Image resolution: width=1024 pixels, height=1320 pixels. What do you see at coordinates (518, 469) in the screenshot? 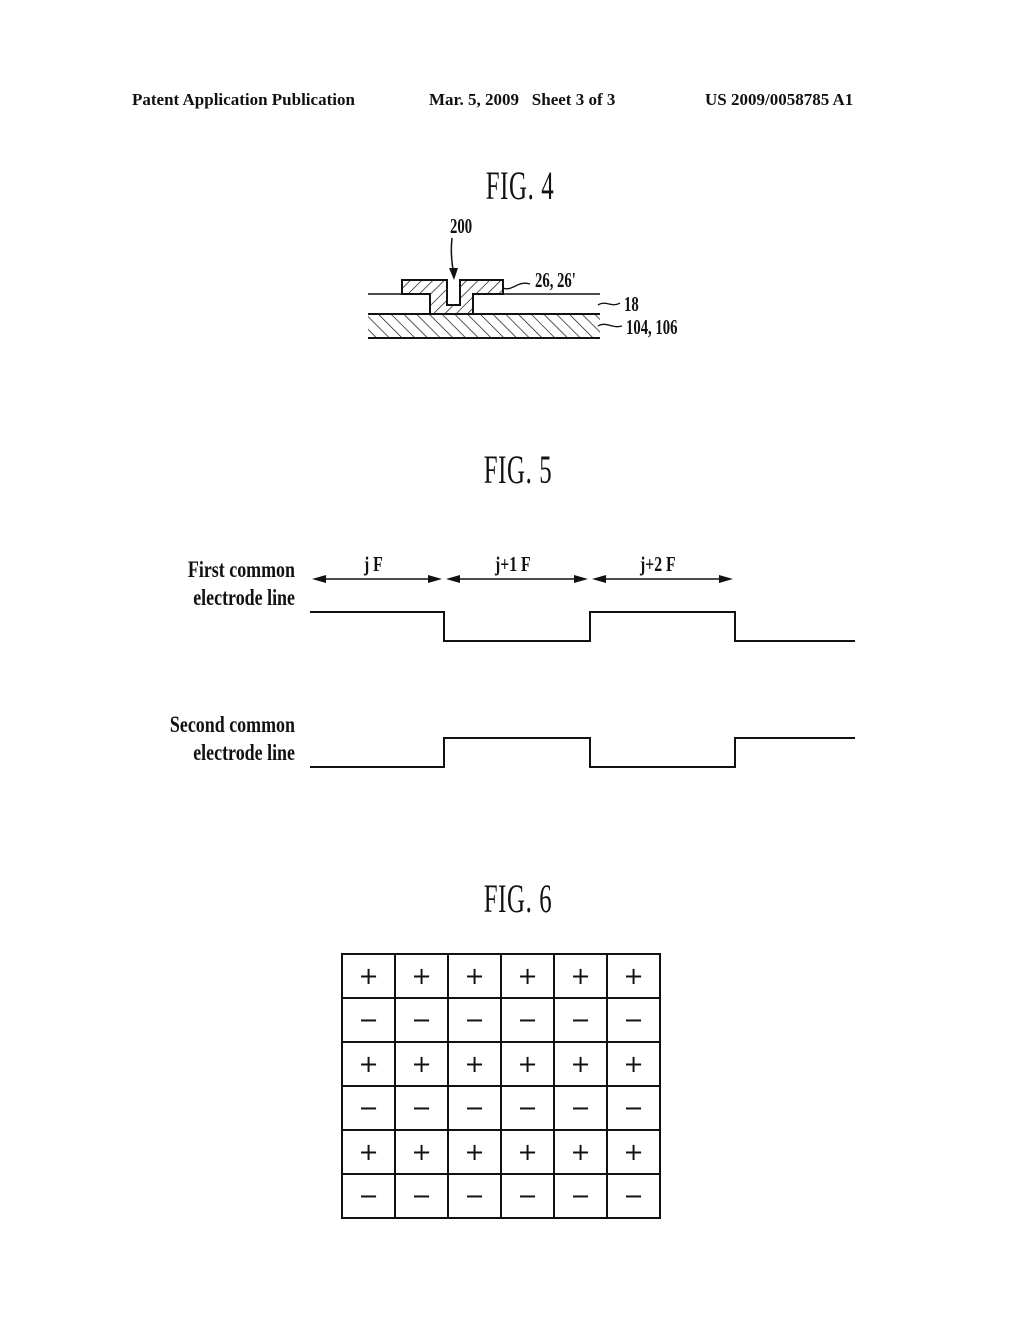
I see `fig5-title: FIG. 5` at bounding box center [518, 469].